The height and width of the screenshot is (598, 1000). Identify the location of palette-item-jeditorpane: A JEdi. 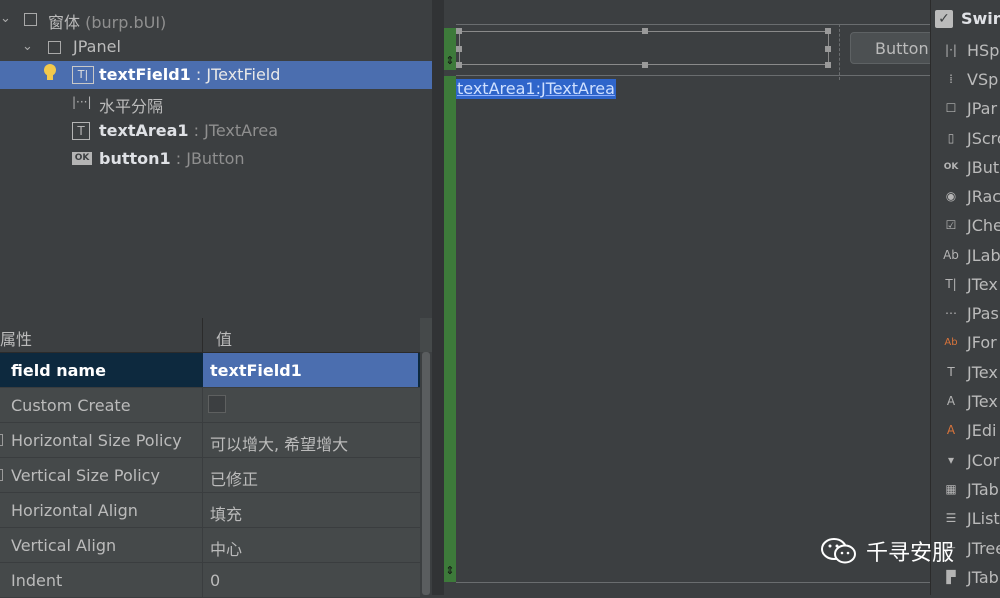
(969, 430).